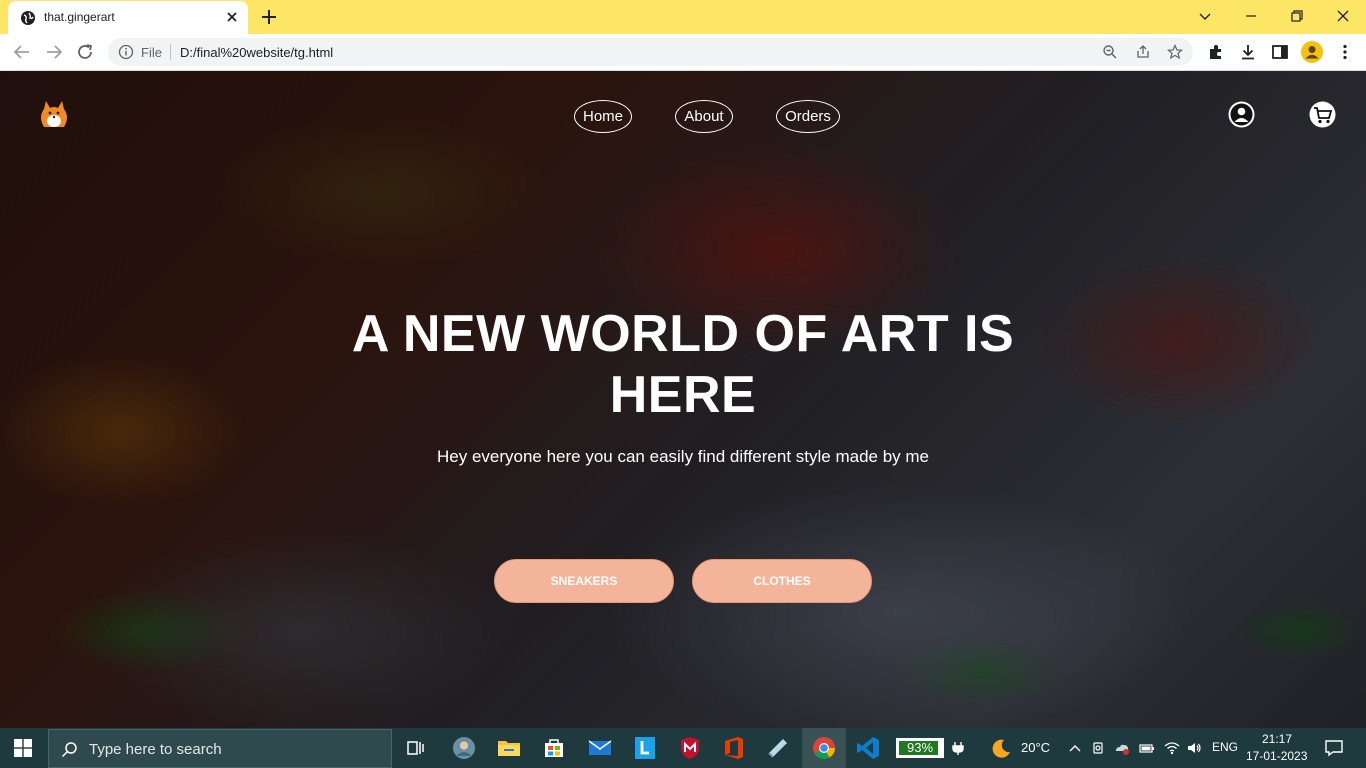 This screenshot has height=768, width=1366. I want to click on chevron-up-icon, so click(1075, 748).